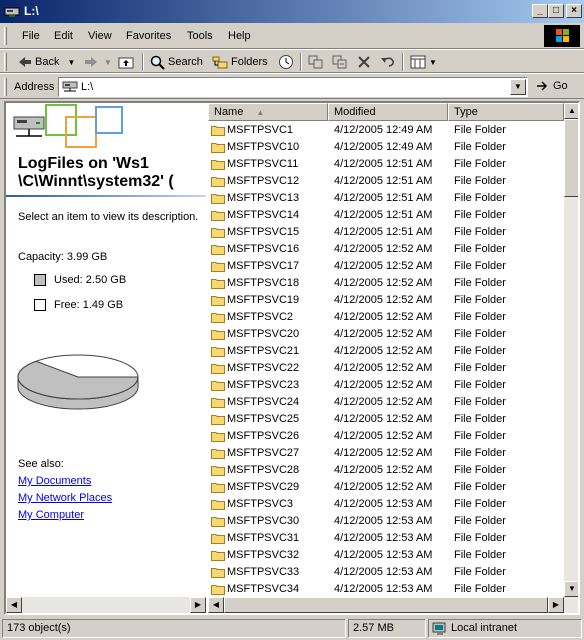 This screenshot has height=640, width=584. What do you see at coordinates (239, 36) in the screenshot?
I see `menu-help: Help` at bounding box center [239, 36].